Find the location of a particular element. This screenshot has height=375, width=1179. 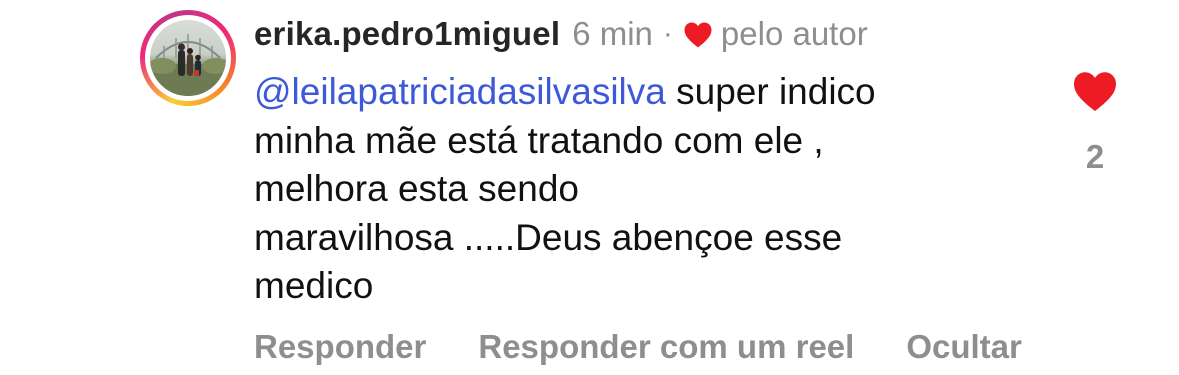

like-count: 2 is located at coordinates (1095, 156).